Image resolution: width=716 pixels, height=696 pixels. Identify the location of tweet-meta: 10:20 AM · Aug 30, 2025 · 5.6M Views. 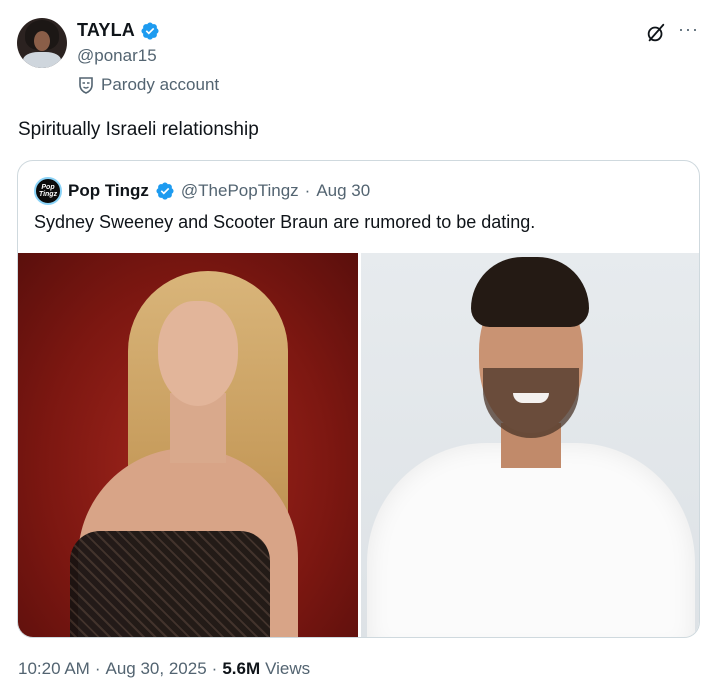
(164, 669).